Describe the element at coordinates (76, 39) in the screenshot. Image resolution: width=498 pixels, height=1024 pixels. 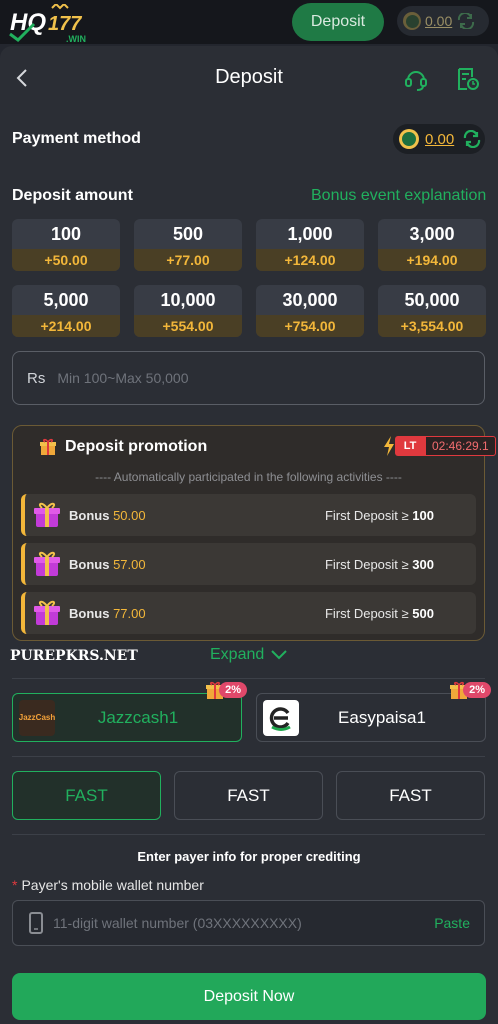
I see `svg-text: .WIN` at that location.